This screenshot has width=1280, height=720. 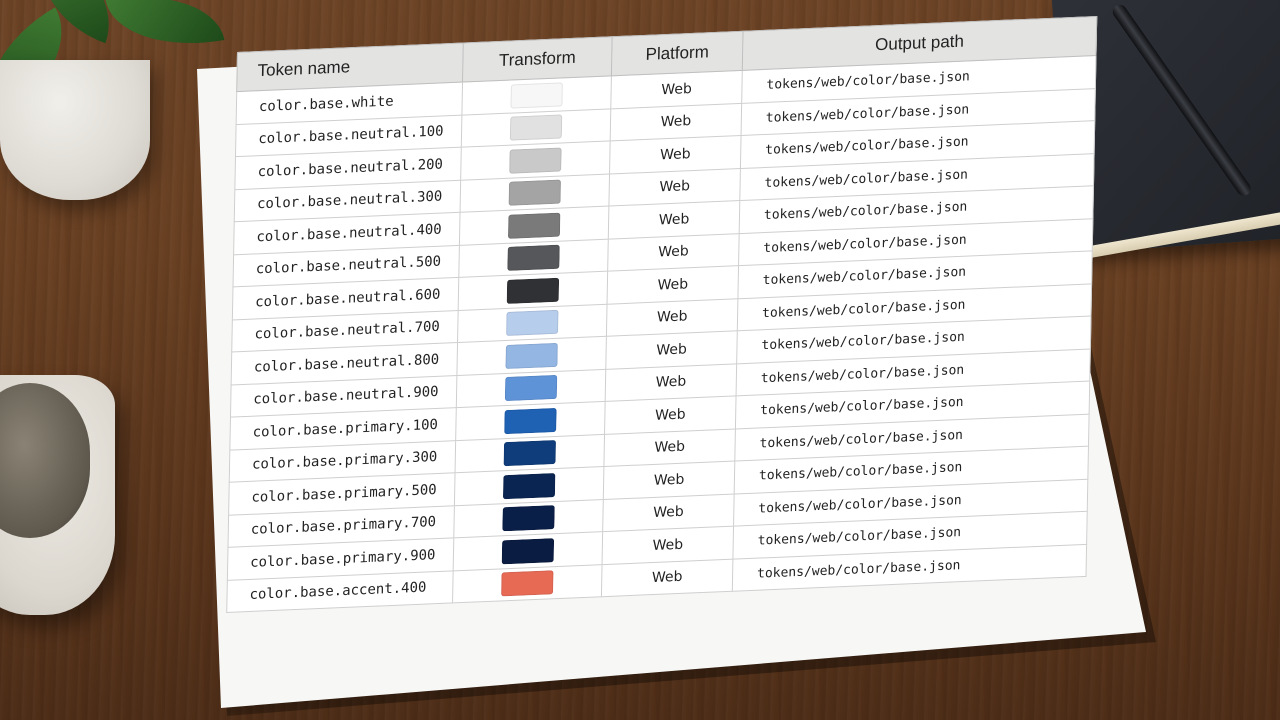 I want to click on transform-cell, so click(x=527, y=583).